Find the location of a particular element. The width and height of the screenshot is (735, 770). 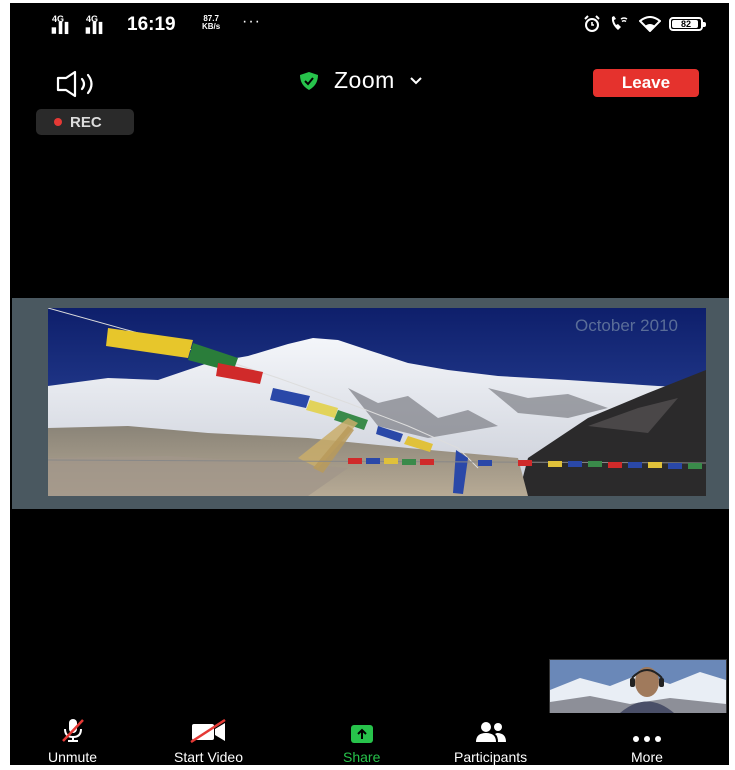

wifi-icon is located at coordinates (650, 24).